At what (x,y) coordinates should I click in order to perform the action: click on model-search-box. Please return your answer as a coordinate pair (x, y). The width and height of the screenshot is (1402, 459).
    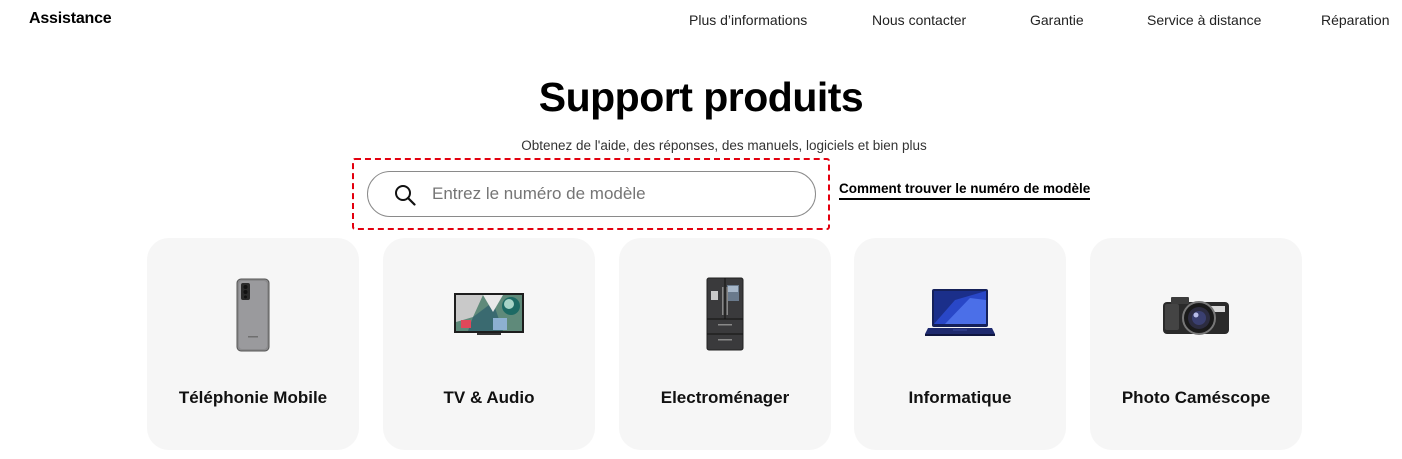
    Looking at the image, I should click on (591, 194).